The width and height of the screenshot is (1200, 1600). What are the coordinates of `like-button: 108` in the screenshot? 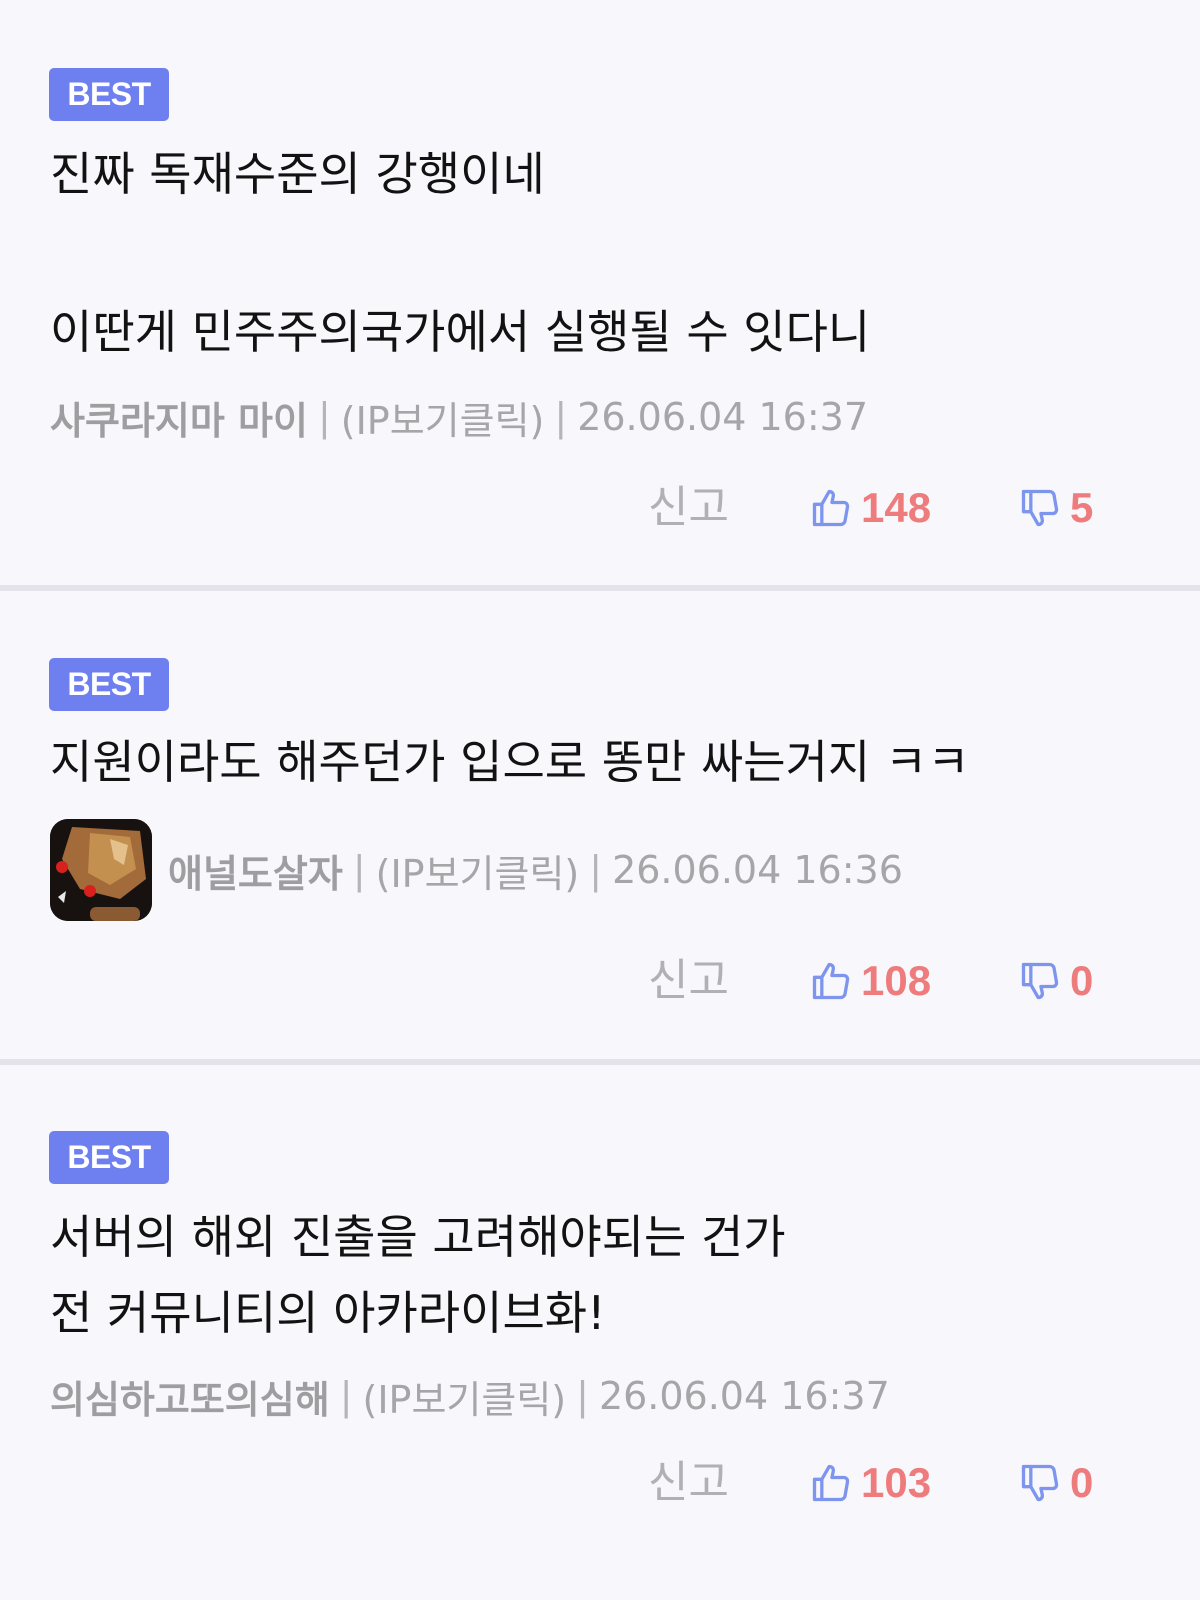 It's located at (870, 981).